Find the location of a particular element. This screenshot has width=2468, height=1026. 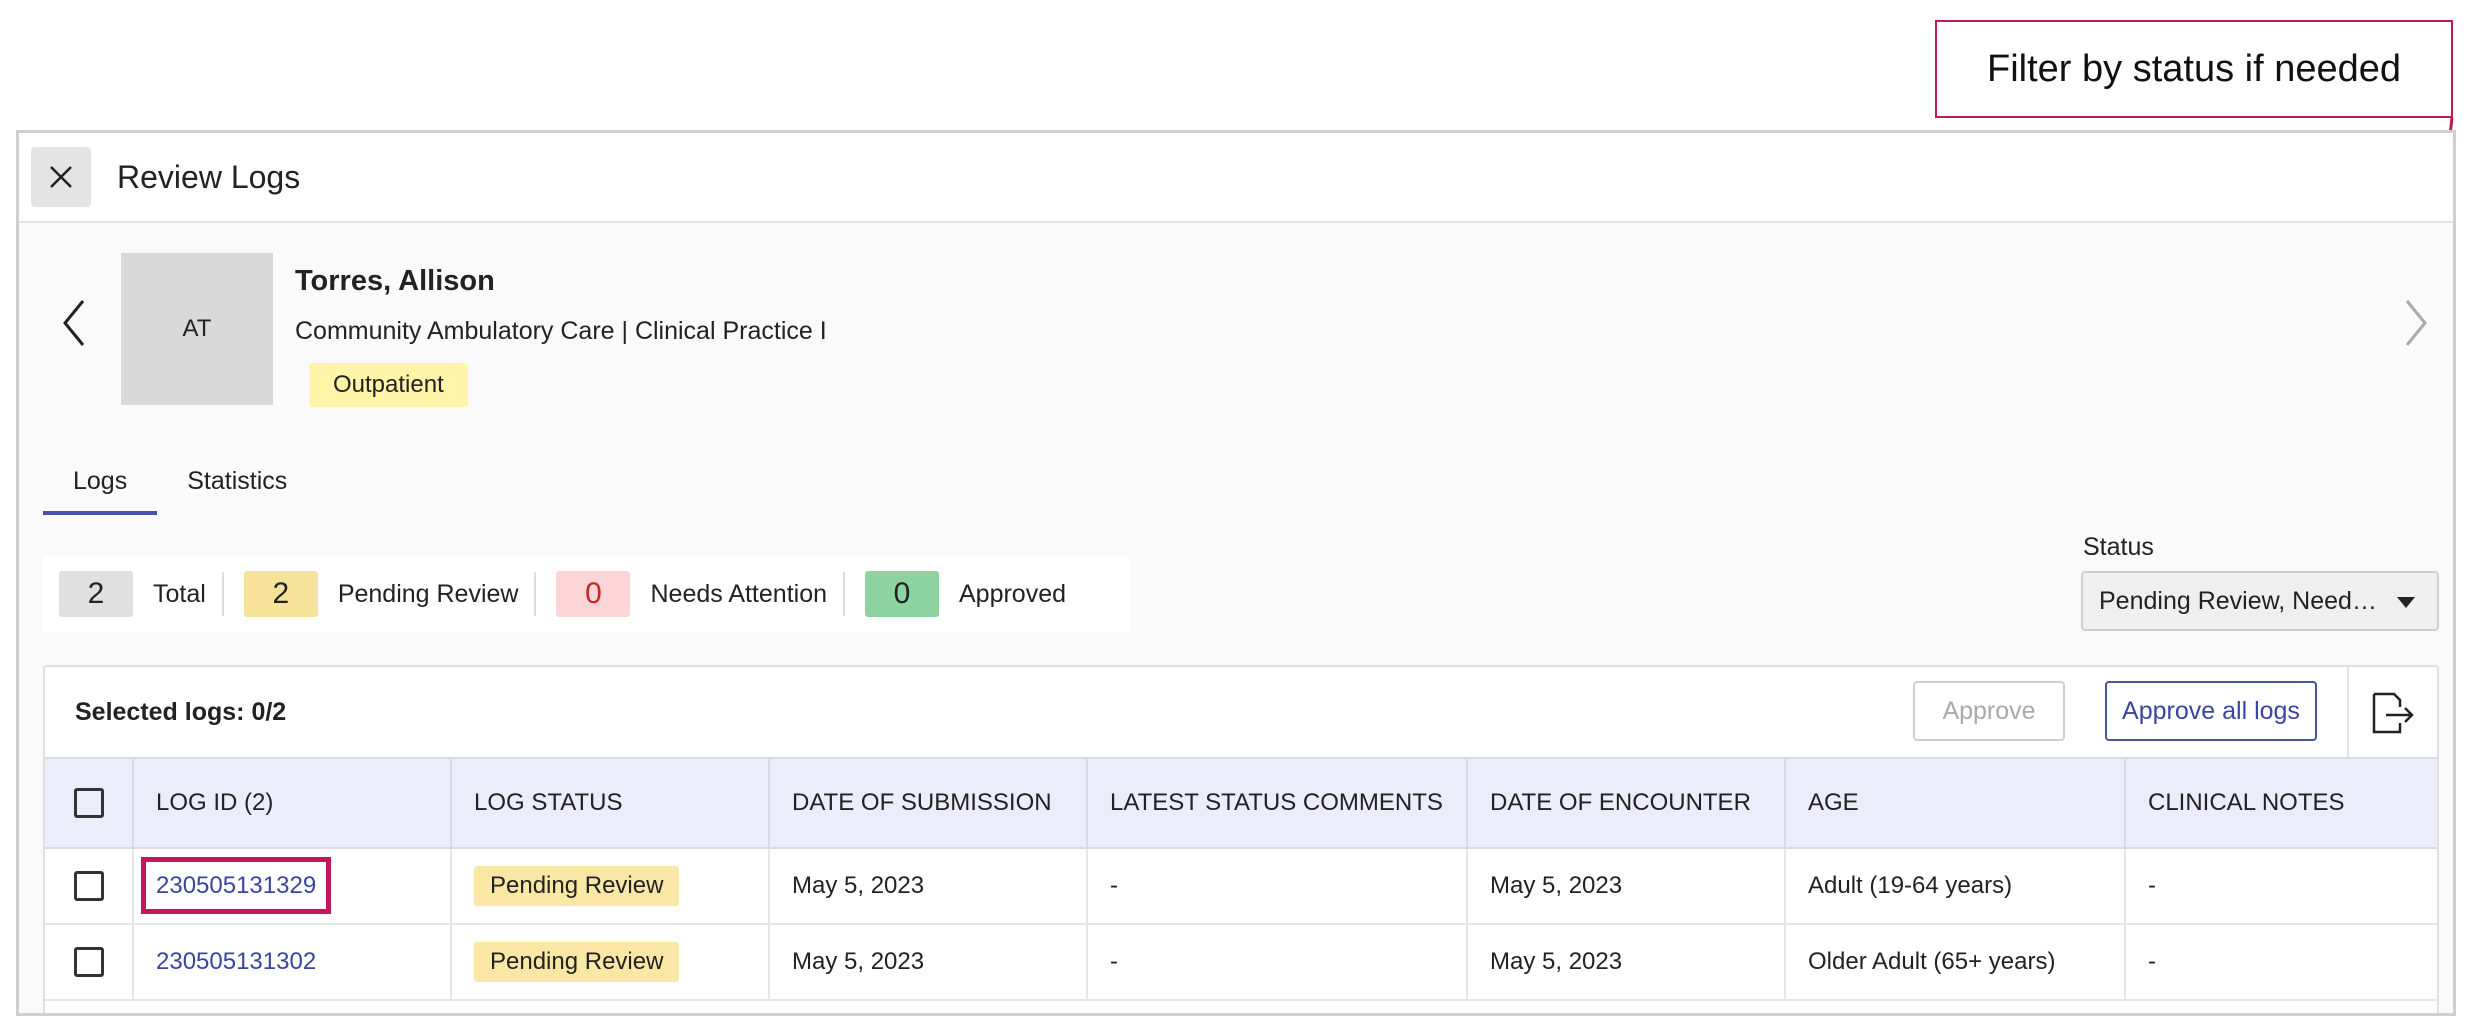

counter-needs-attention: 0 Needs Attention is located at coordinates (699, 594).